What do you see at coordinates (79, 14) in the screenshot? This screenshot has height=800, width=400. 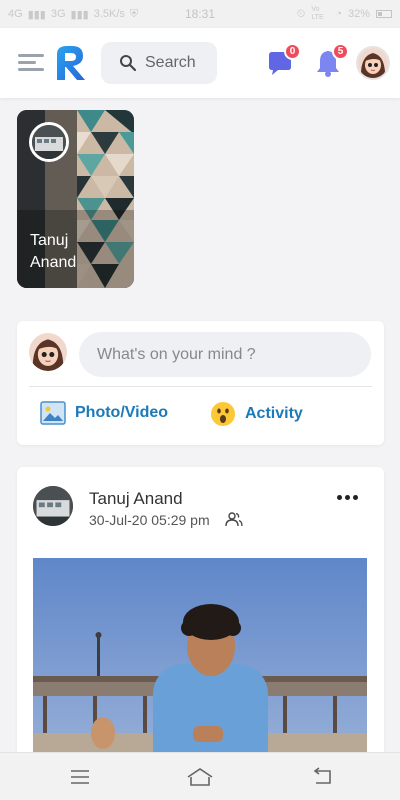 I see `signal-icon-2: ▮▮▮` at bounding box center [79, 14].